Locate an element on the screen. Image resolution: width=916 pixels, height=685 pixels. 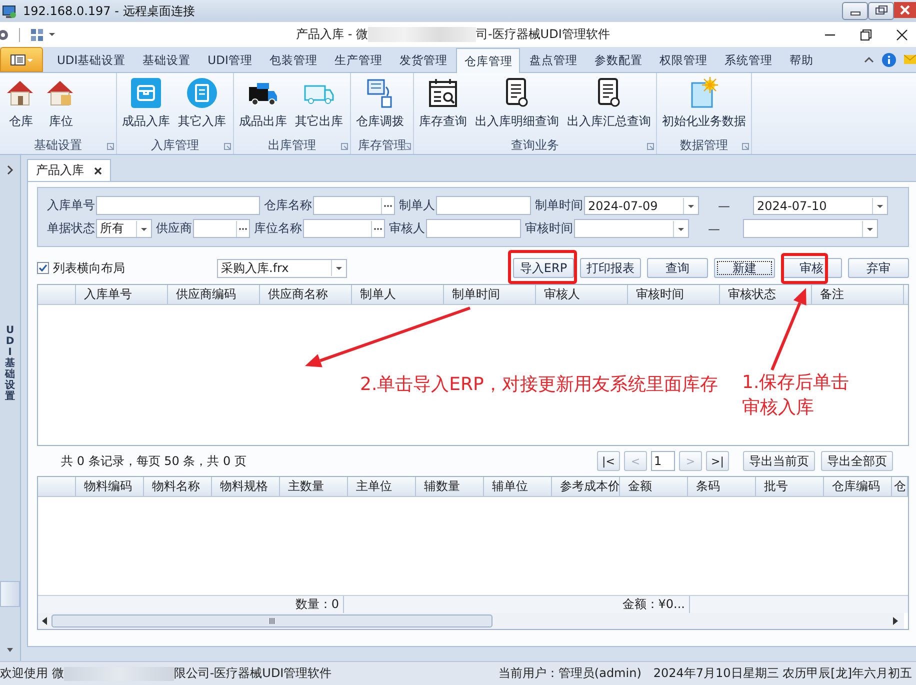
menu-tab: 盘点管理 is located at coordinates (553, 60).